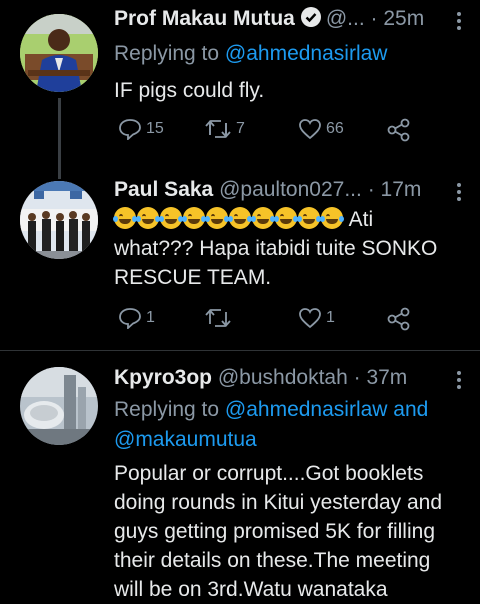 This screenshot has height=604, width=480. What do you see at coordinates (381, 377) in the screenshot?
I see `timestamp: · 37m` at bounding box center [381, 377].